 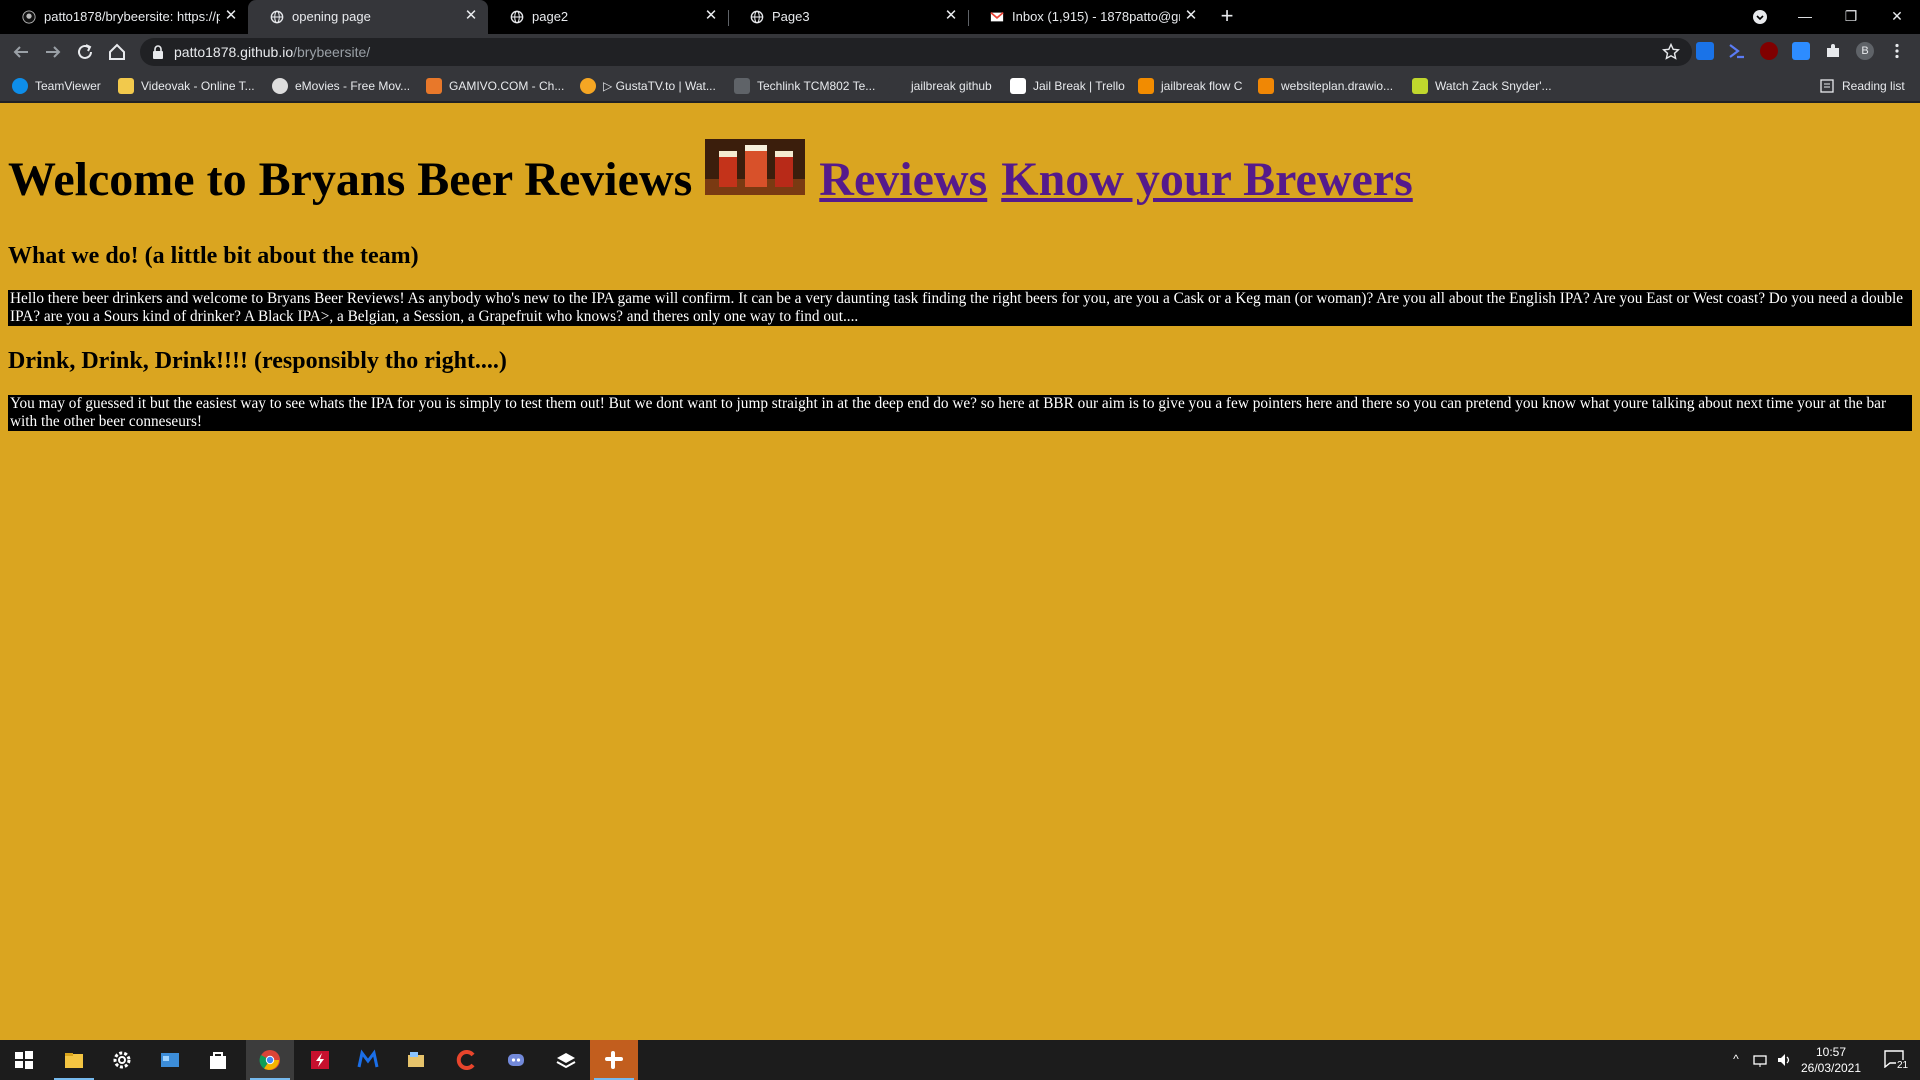 I want to click on bookmark-label: Jail Break | Trello, so click(x=1079, y=86).